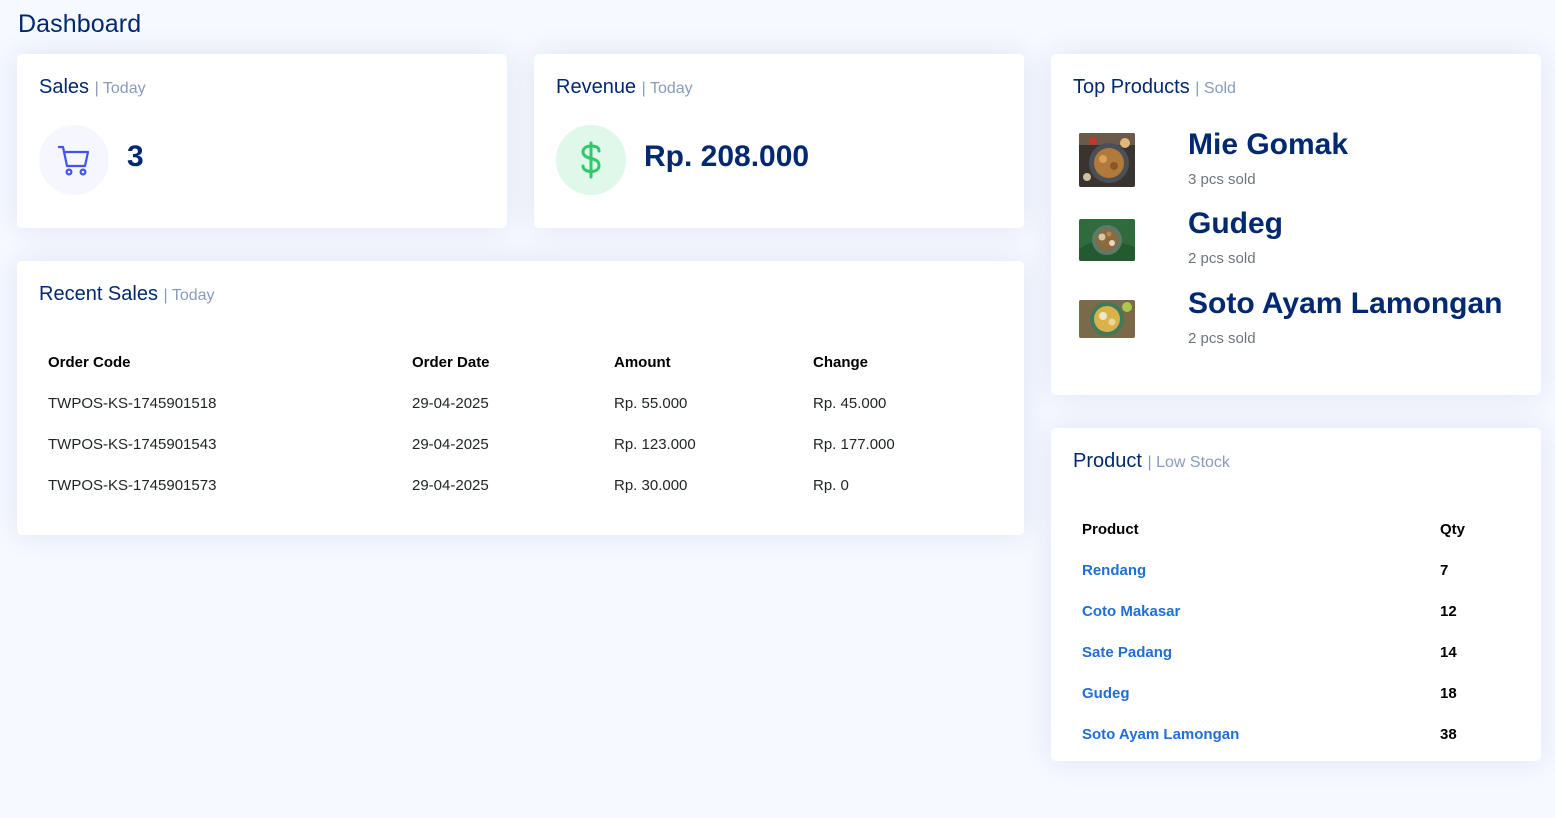 This screenshot has height=818, width=1555. Describe the element at coordinates (1261, 611) in the screenshot. I see `product-link: Coto Makasar` at that location.